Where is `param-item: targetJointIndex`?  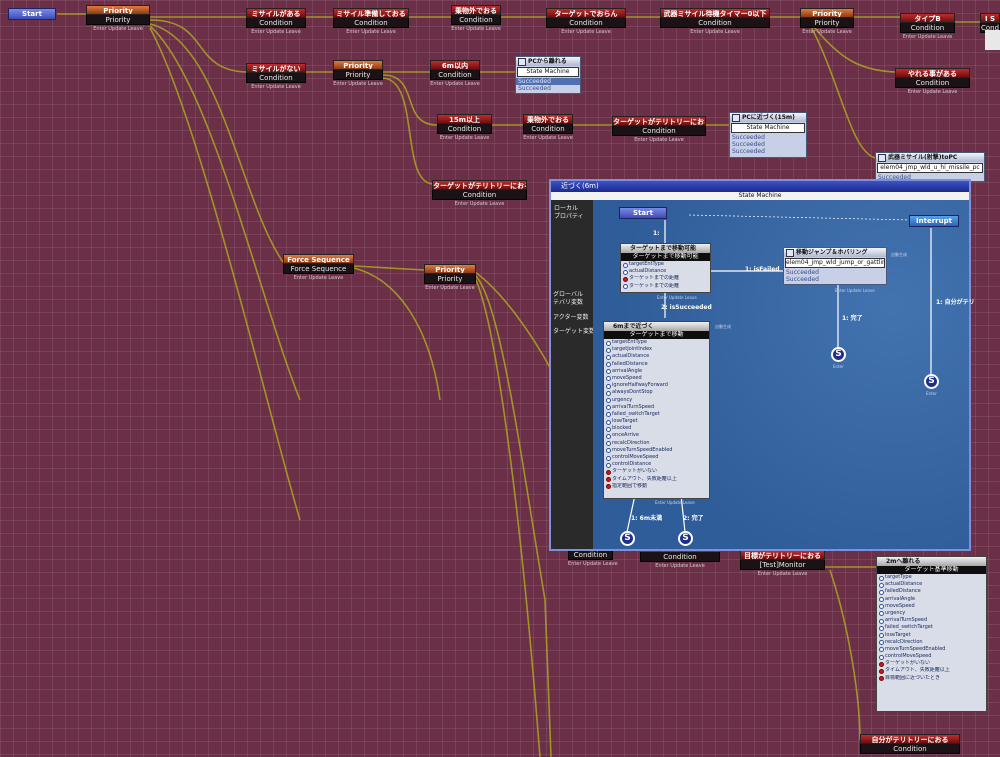
param-item: targetJointIndex is located at coordinates (656, 349).